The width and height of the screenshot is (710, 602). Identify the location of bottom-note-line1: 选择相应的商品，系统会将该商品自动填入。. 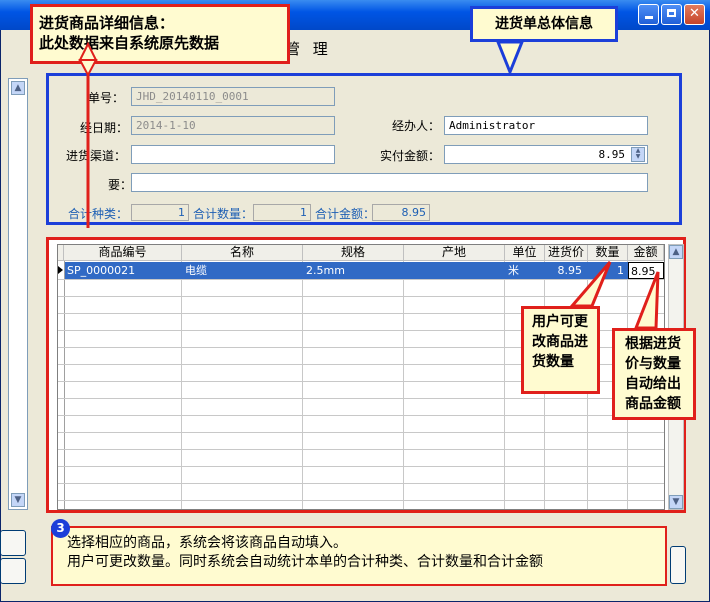
(207, 543).